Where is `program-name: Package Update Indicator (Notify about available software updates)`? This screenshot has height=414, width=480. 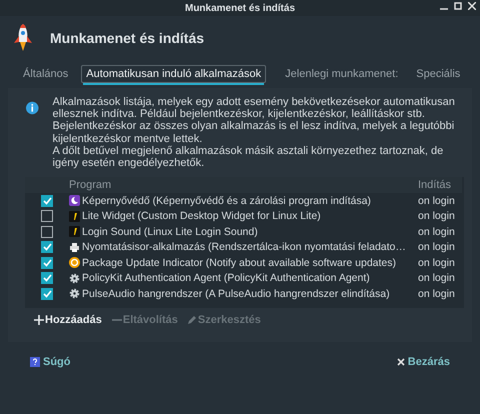
program-name: Package Update Indicator (Notify about available software updates) is located at coordinates (239, 262).